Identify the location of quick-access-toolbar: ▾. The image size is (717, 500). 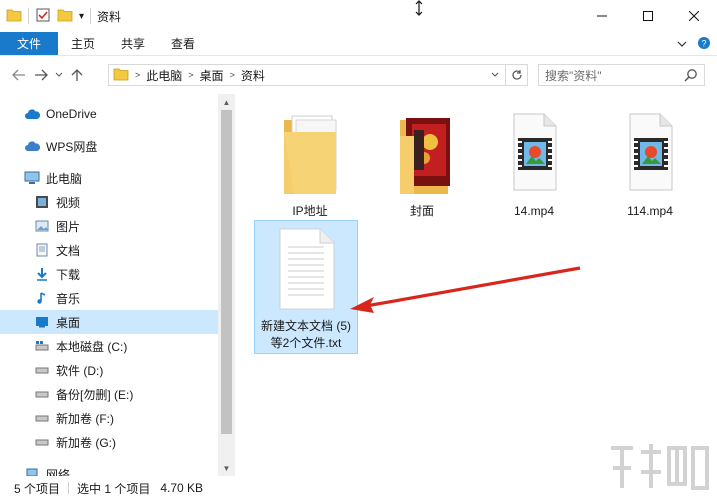
(46, 16).